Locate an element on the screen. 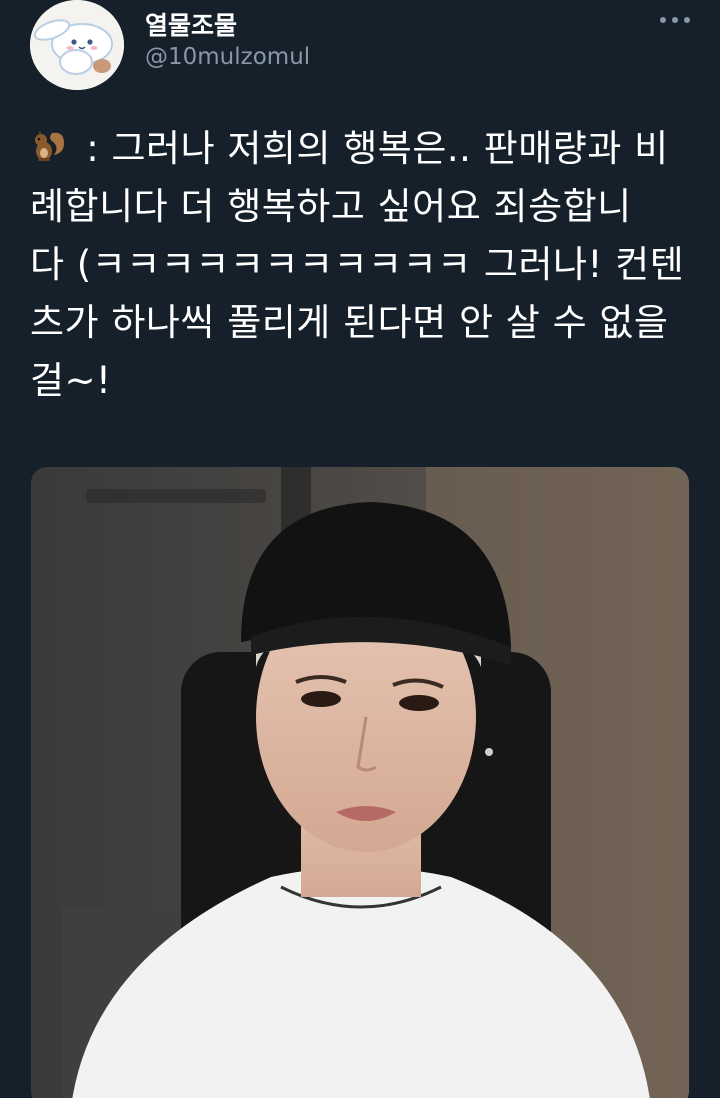 This screenshot has height=1098, width=720. author-display-name: 열물조물 is located at coordinates (191, 24).